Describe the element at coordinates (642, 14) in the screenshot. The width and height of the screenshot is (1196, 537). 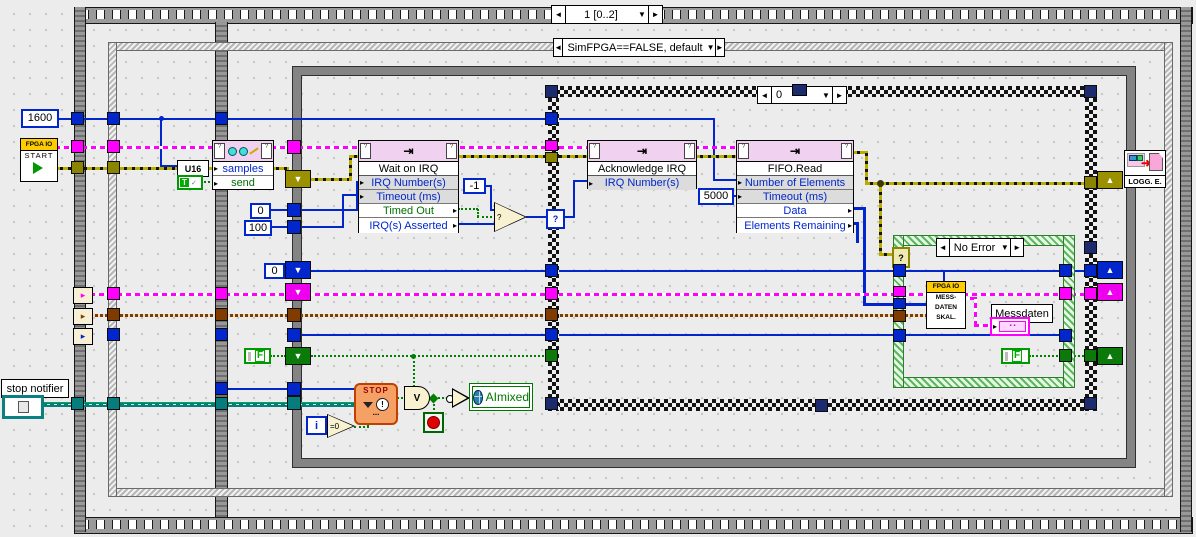
I see `frame-dropdown-icon: ▼` at that location.